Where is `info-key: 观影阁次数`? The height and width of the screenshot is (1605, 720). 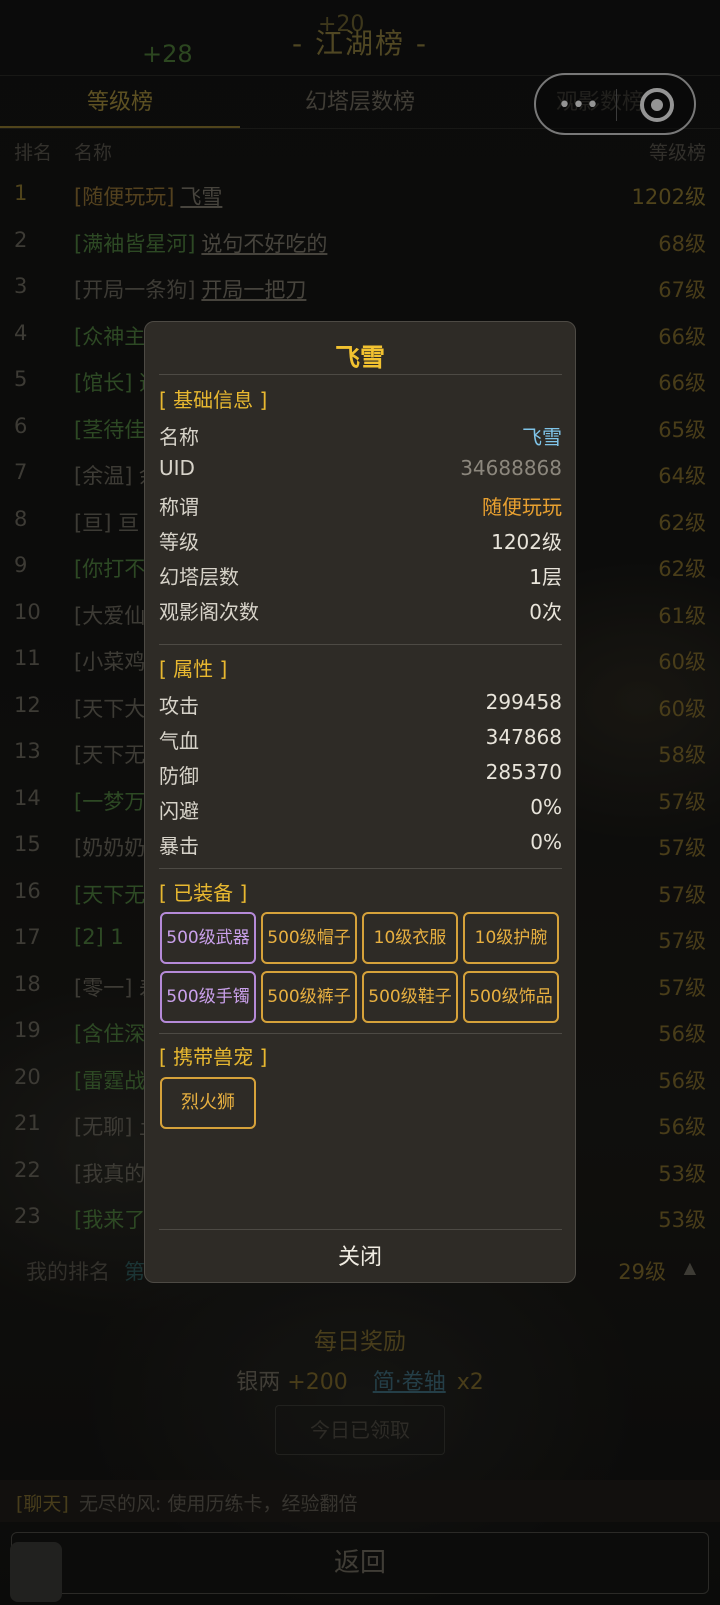 info-key: 观影阁次数 is located at coordinates (209, 612).